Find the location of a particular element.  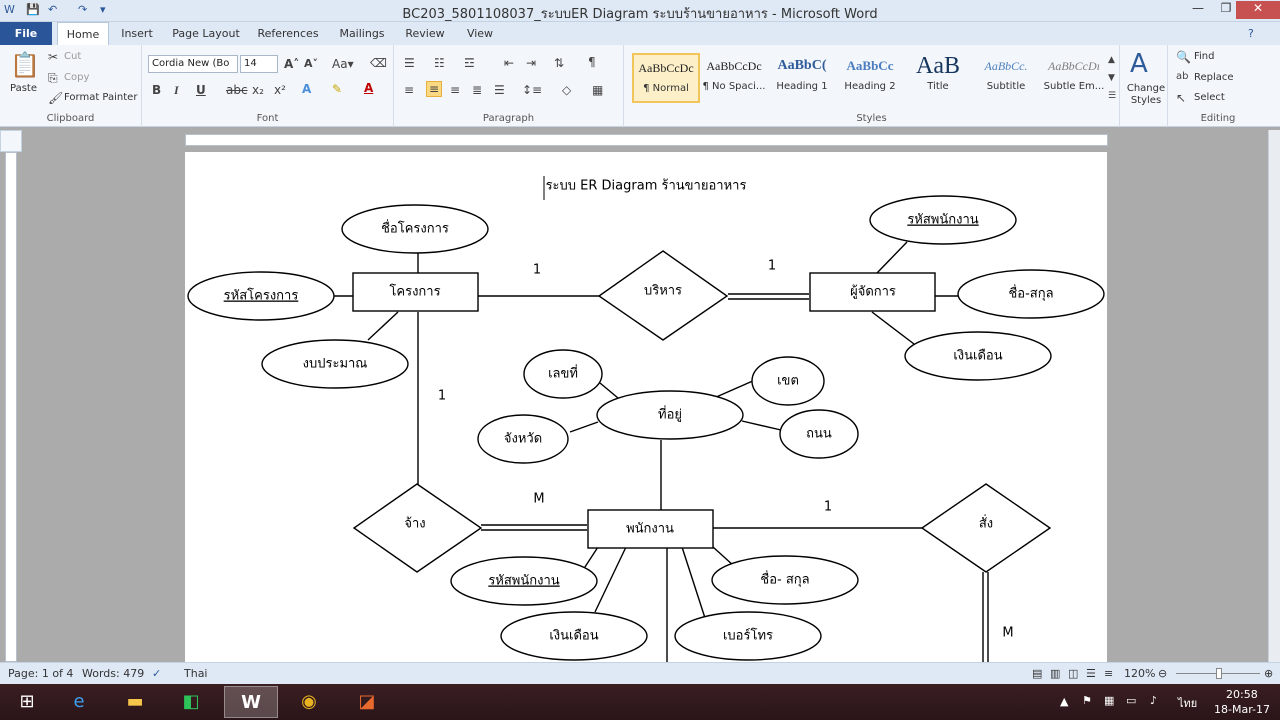

decrease-indent-icon: ⇤ is located at coordinates (509, 63).